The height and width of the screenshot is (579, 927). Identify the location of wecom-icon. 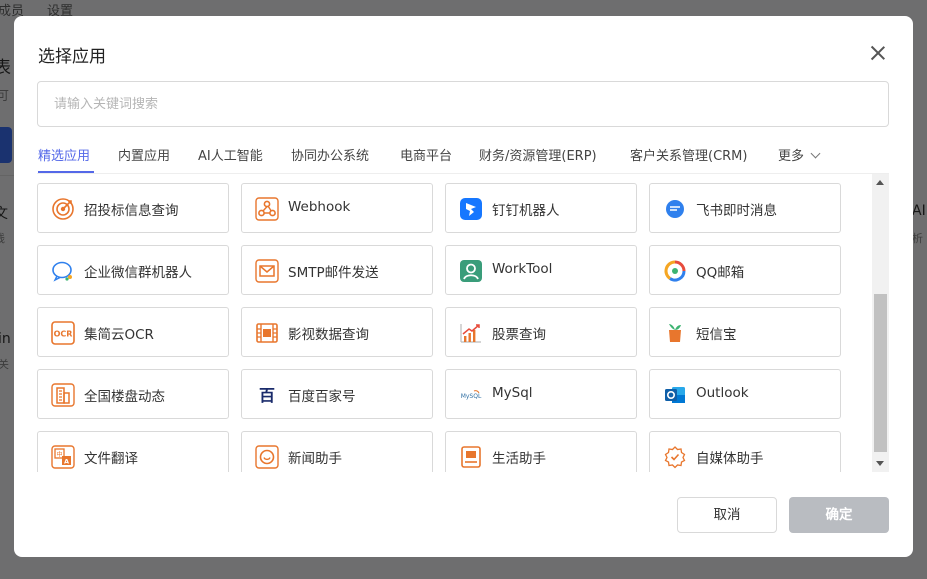
(62, 271).